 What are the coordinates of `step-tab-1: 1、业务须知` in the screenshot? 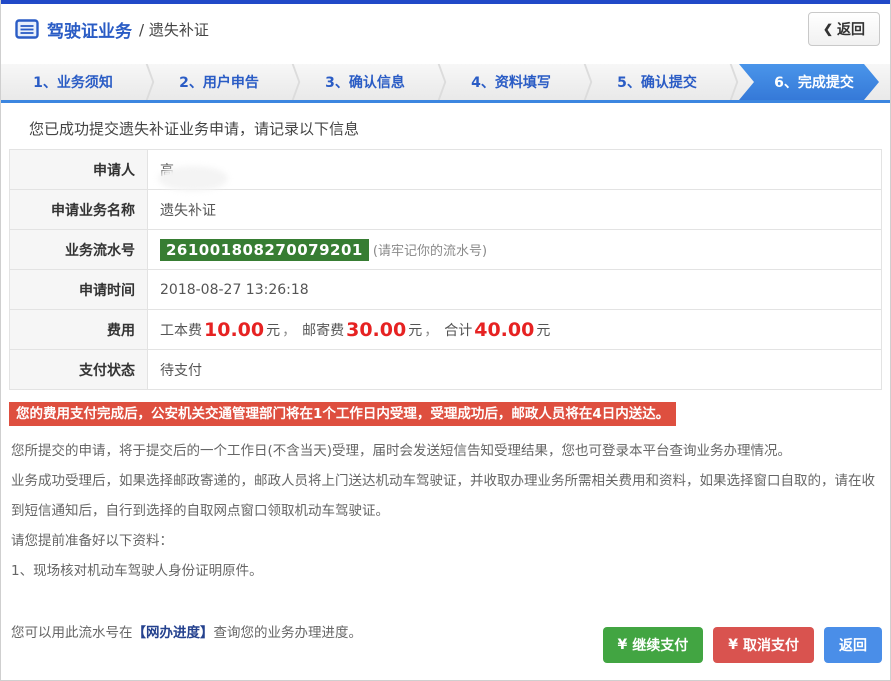 It's located at (73, 82).